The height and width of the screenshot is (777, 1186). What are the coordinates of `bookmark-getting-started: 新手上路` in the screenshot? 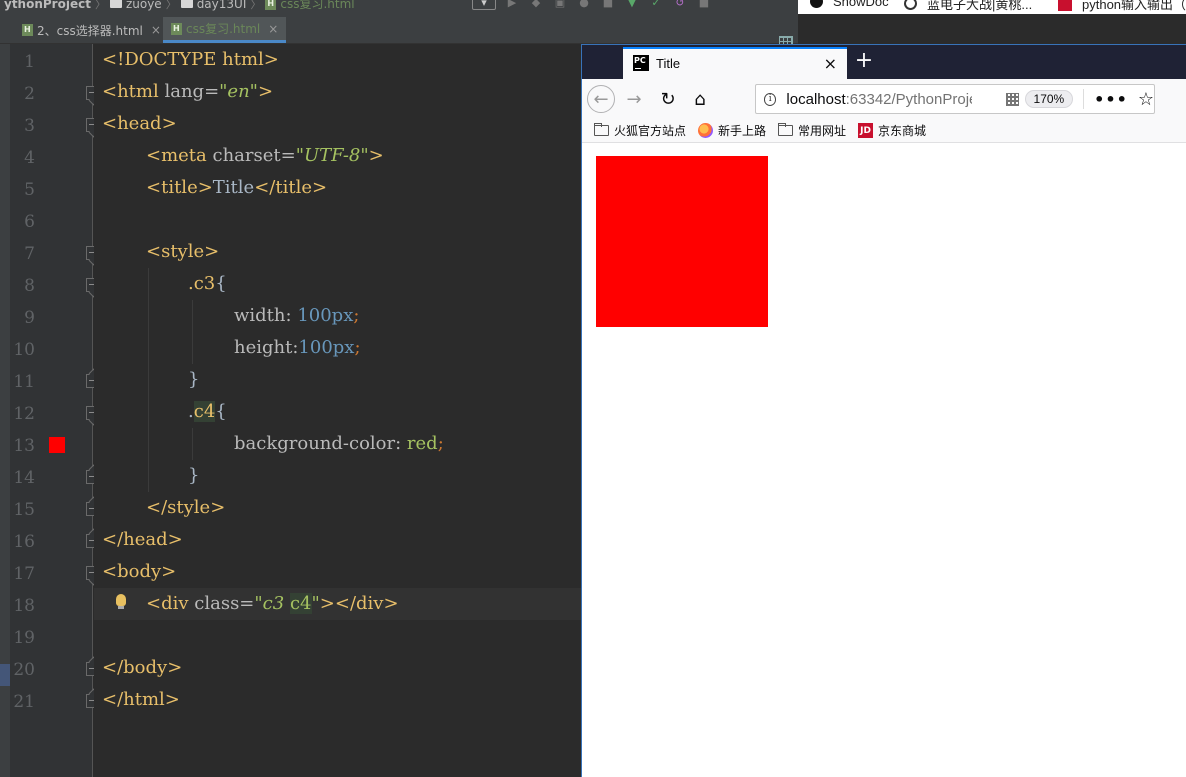 It's located at (732, 130).